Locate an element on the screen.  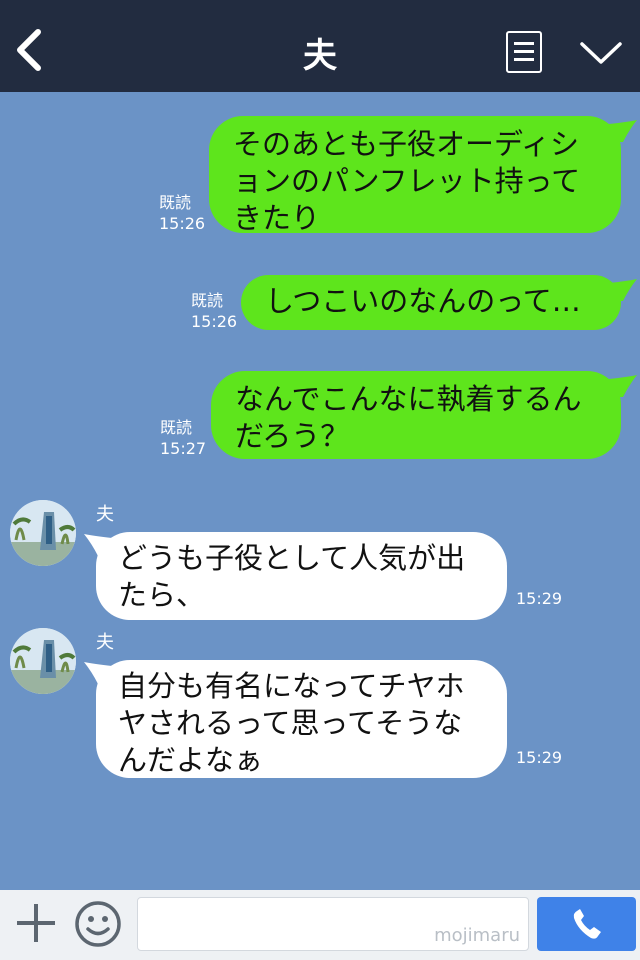
watermark: mojimaru is located at coordinates (477, 935).